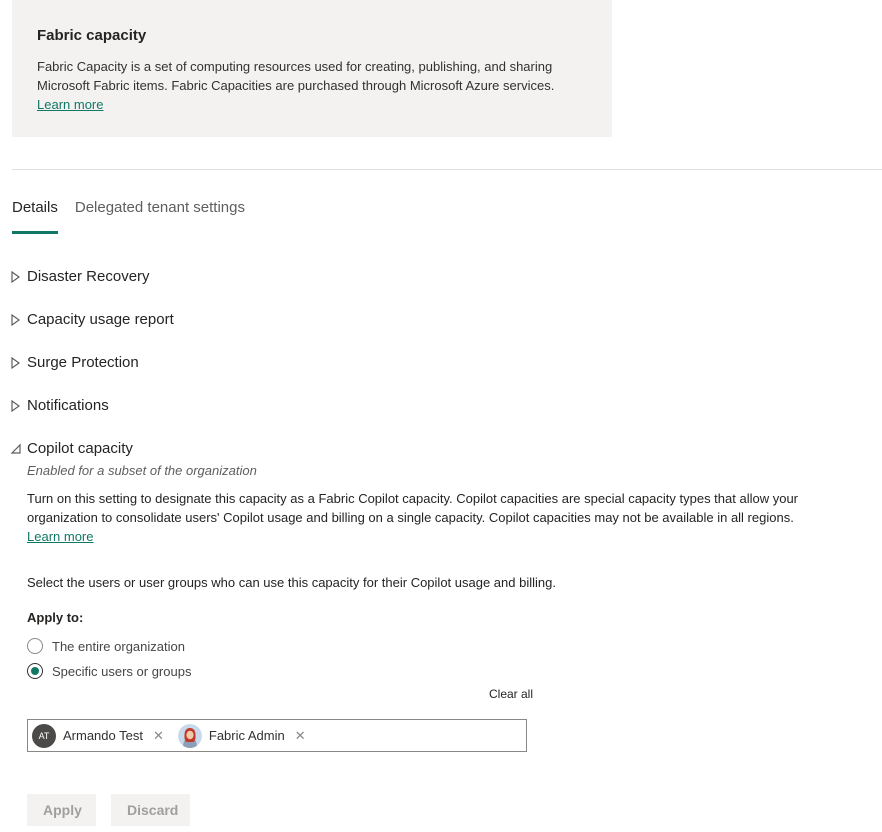 This screenshot has width=882, height=832. I want to click on section-label: Notifications, so click(68, 405).